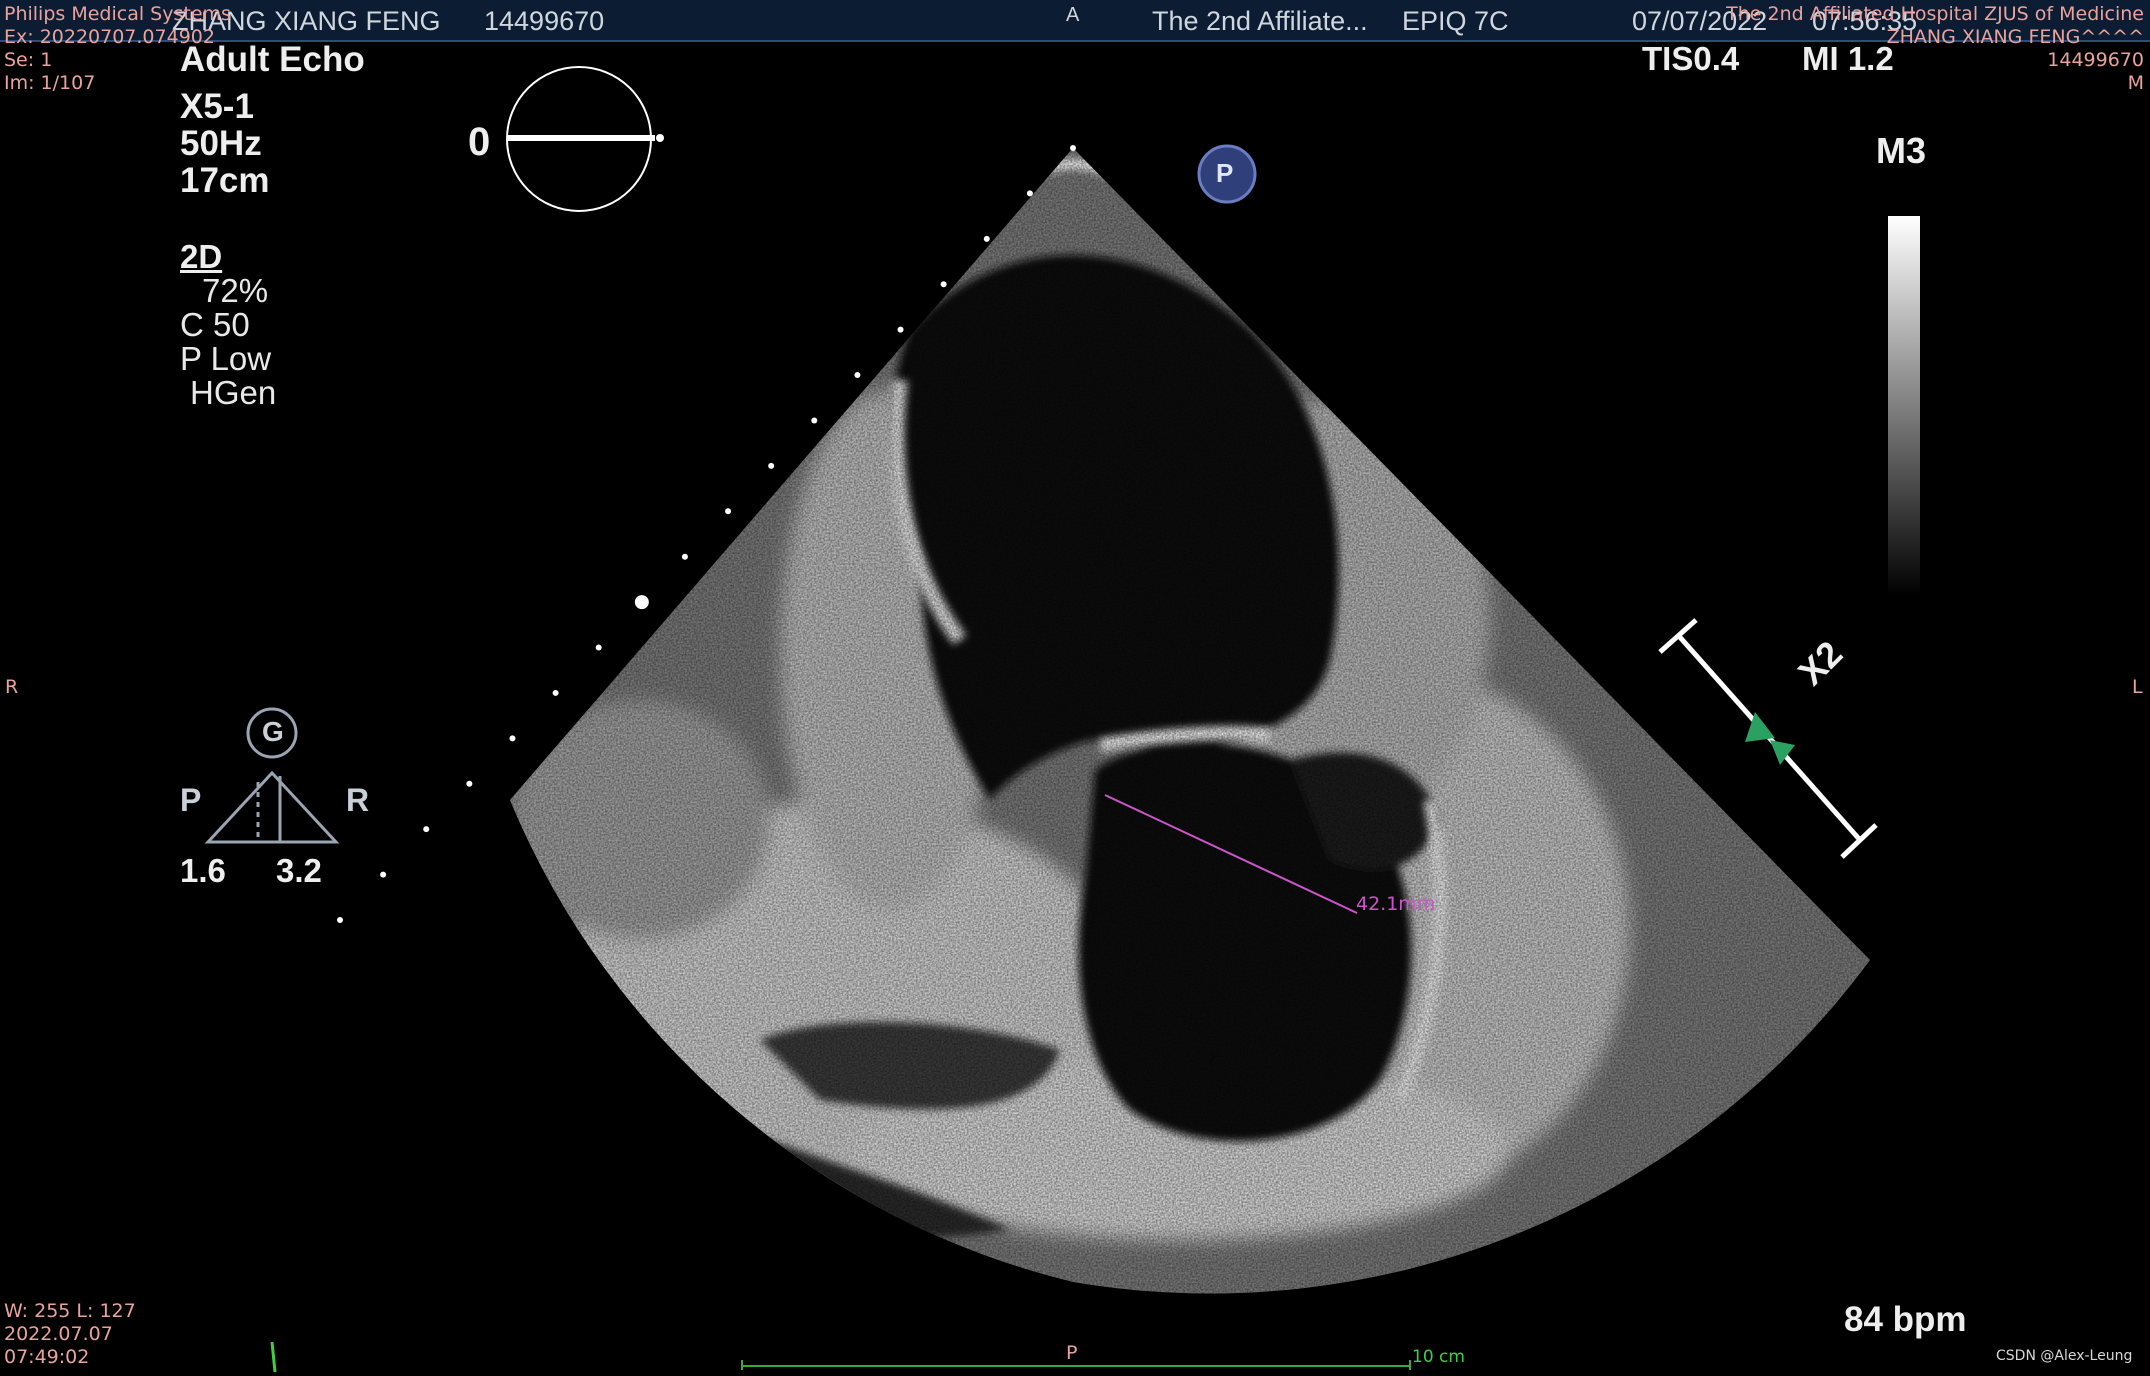 This screenshot has width=2150, height=1376. Describe the element at coordinates (585, 139) in the screenshot. I see `rotation-dial-icon` at that location.